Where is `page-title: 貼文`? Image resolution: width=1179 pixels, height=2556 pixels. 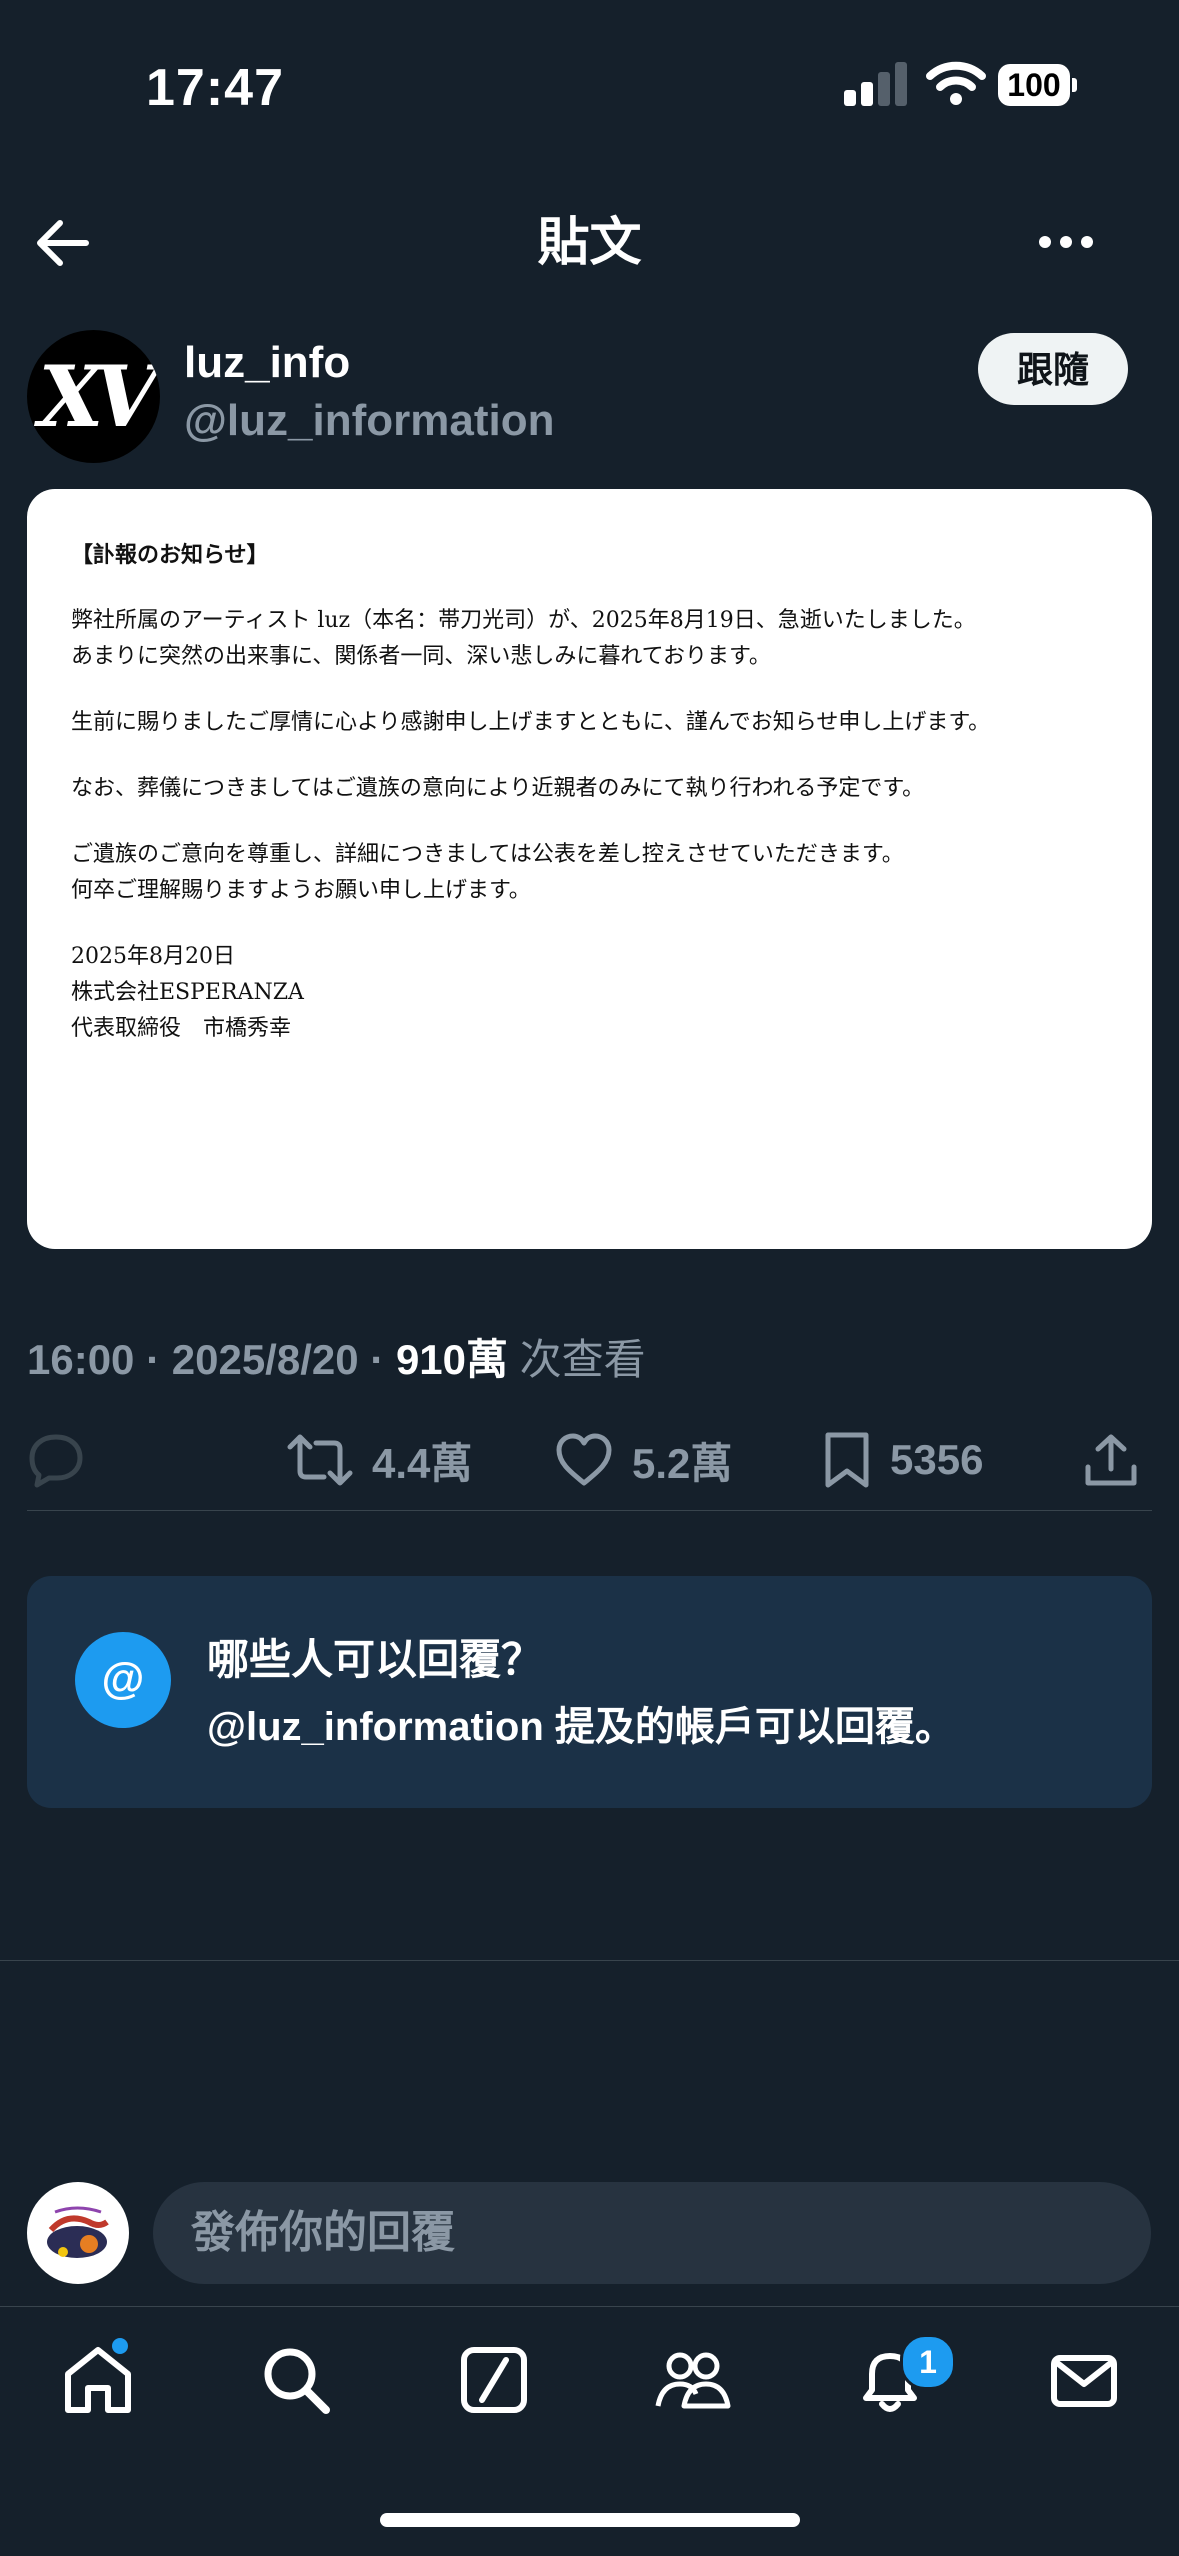 page-title: 貼文 is located at coordinates (589, 243).